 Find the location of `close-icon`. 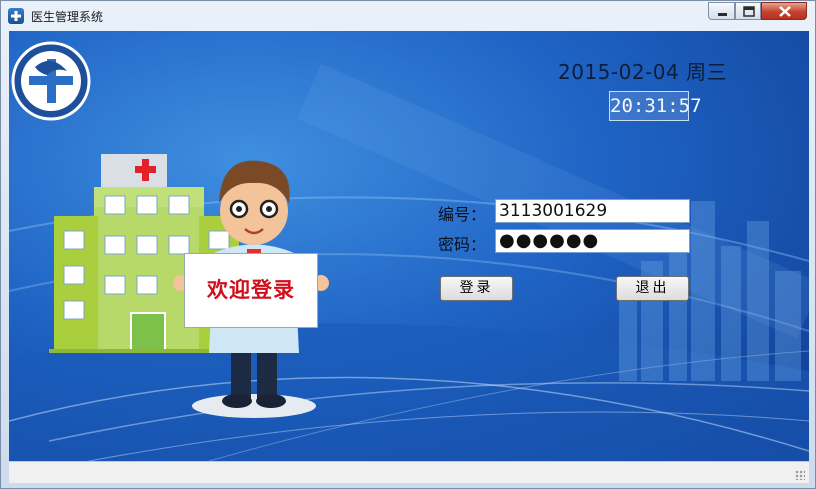

close-icon is located at coordinates (785, 11).